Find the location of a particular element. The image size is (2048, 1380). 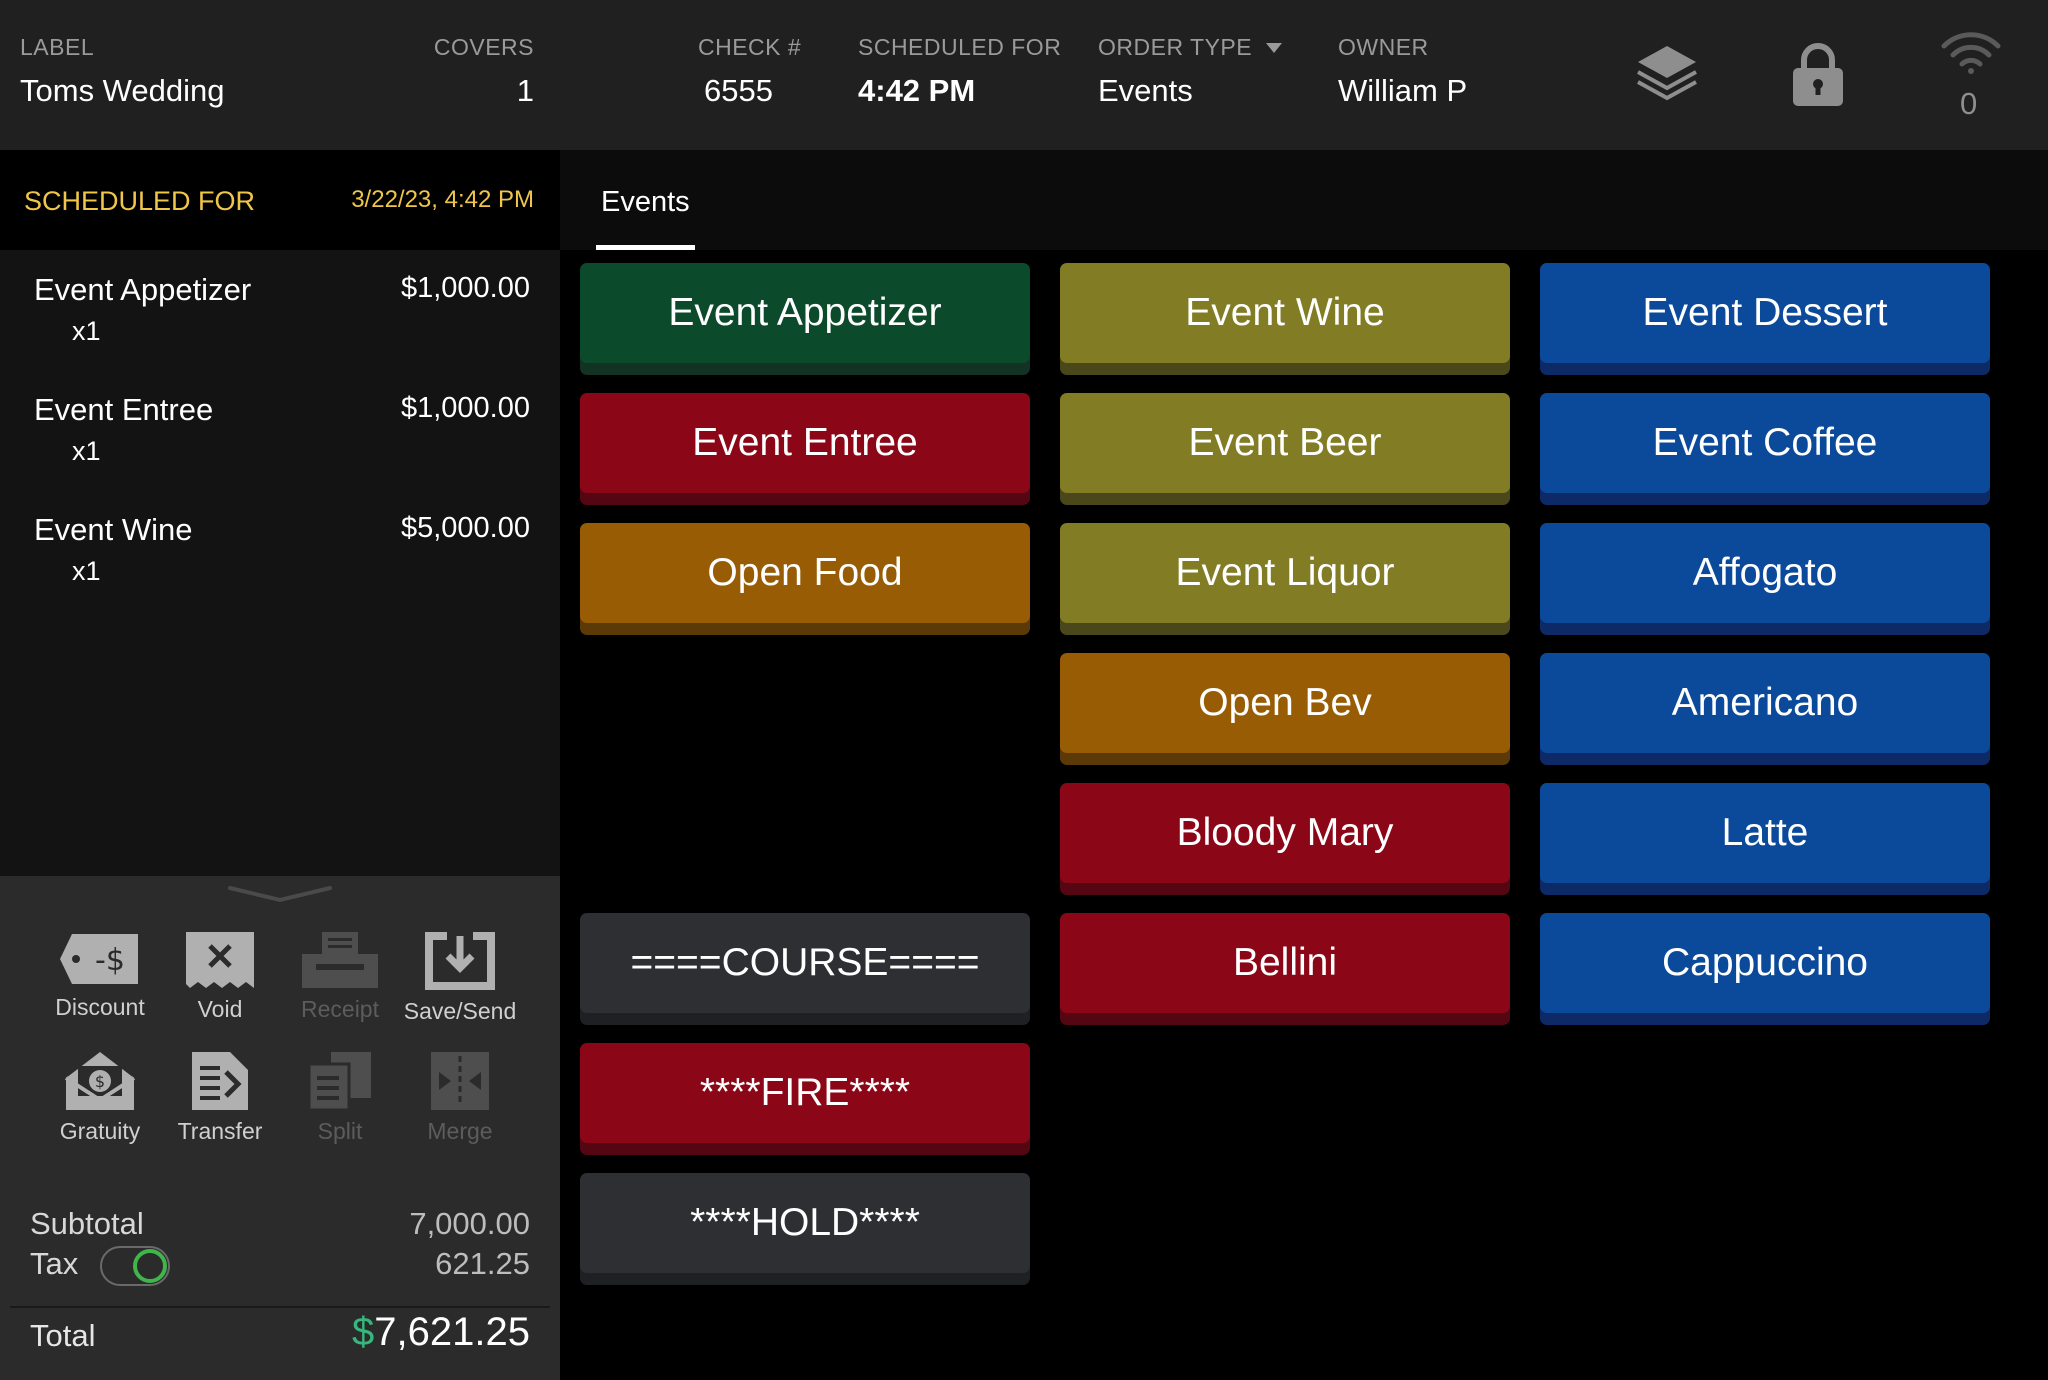

menu-item-open-food: Open Food is located at coordinates (805, 573).